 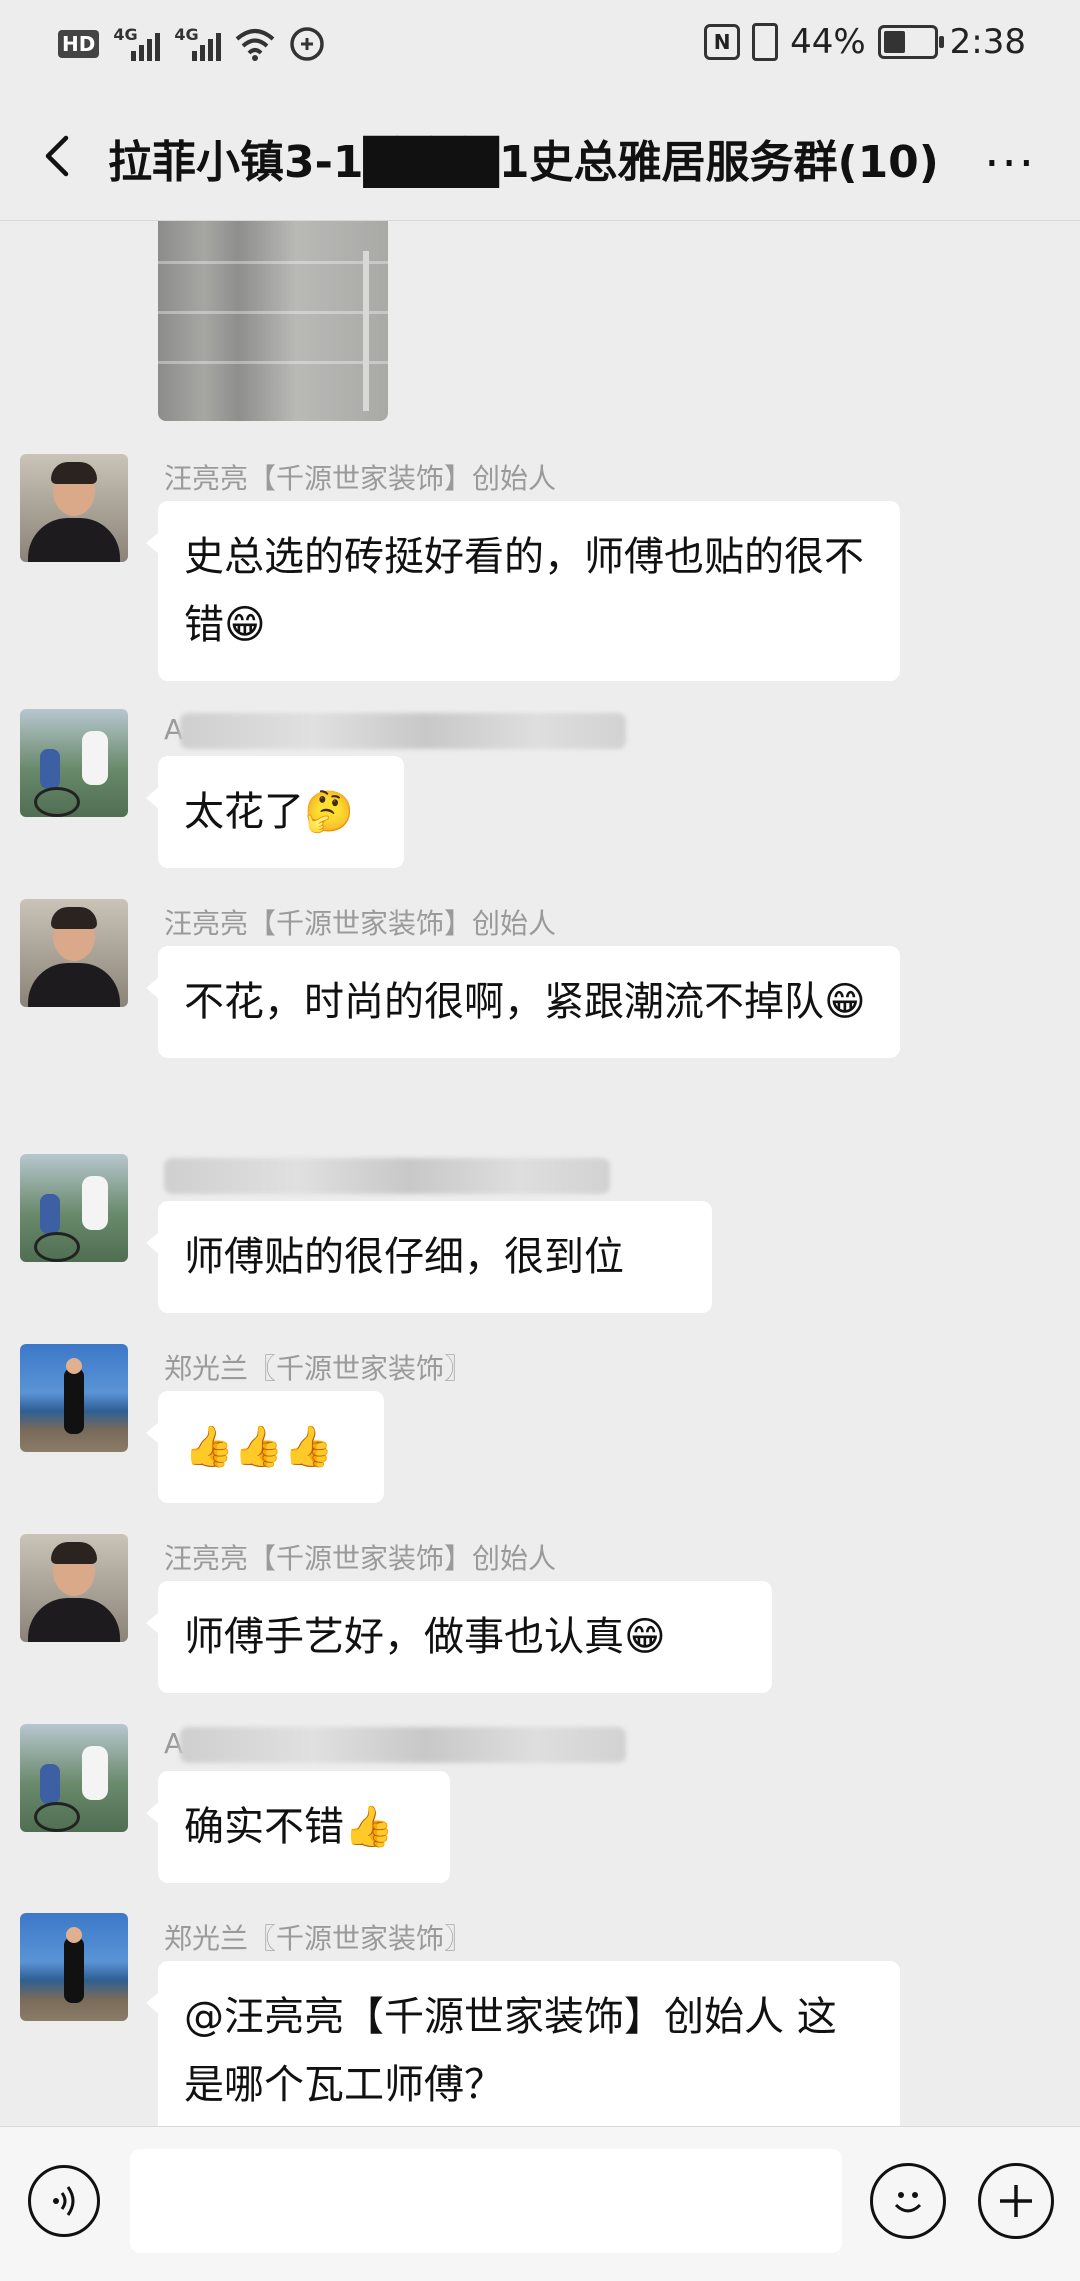 I want to click on battery-icon, so click(x=910, y=42).